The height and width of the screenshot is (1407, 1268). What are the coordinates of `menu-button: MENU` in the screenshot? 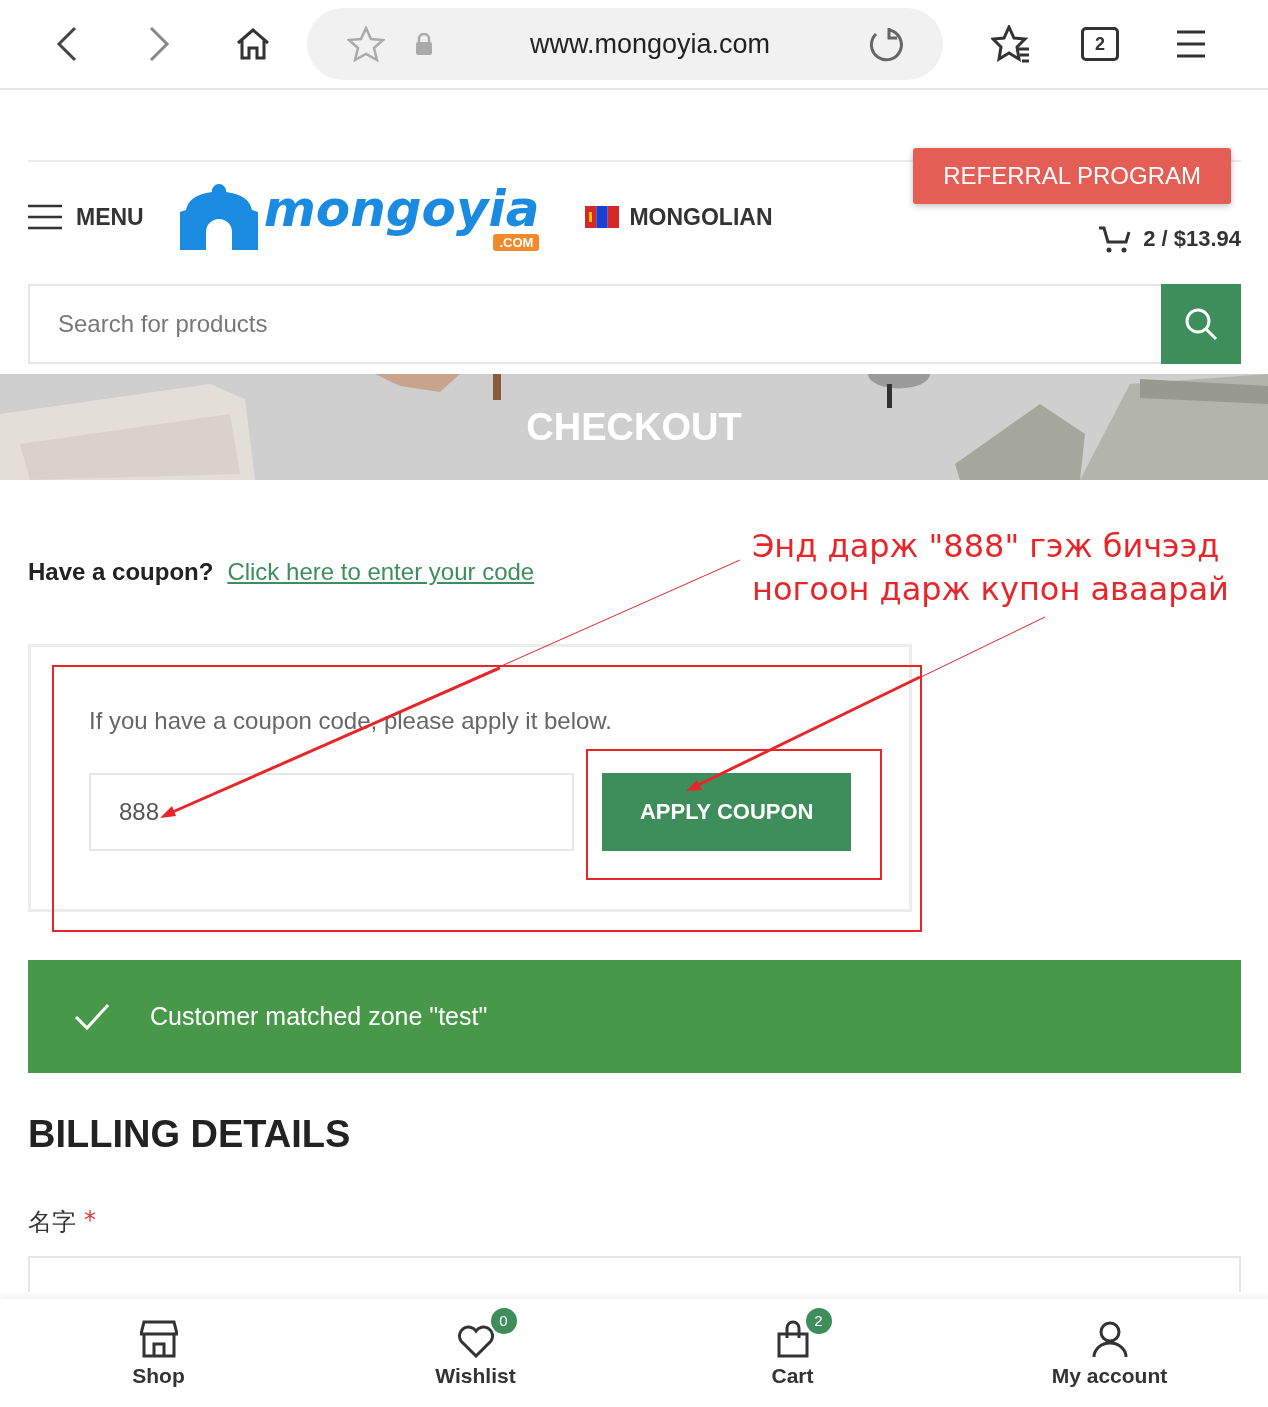 It's located at (86, 217).